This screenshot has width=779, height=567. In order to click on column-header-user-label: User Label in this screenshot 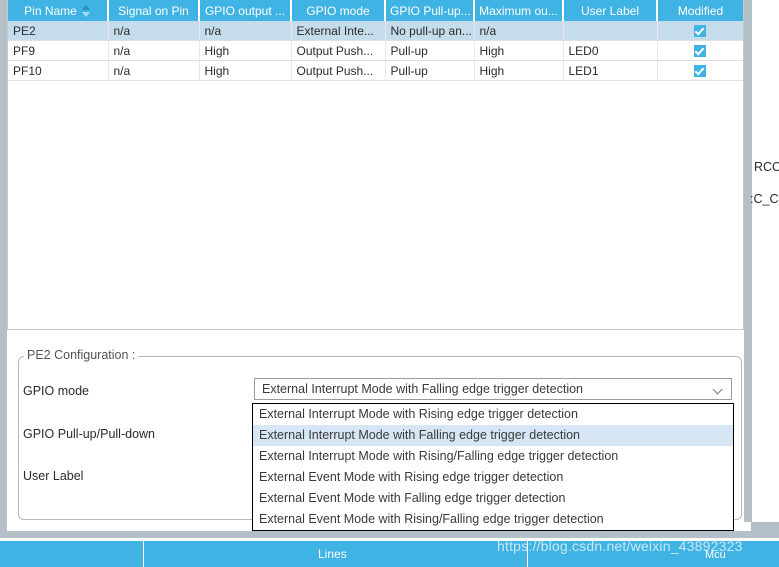, I will do `click(610, 10)`.